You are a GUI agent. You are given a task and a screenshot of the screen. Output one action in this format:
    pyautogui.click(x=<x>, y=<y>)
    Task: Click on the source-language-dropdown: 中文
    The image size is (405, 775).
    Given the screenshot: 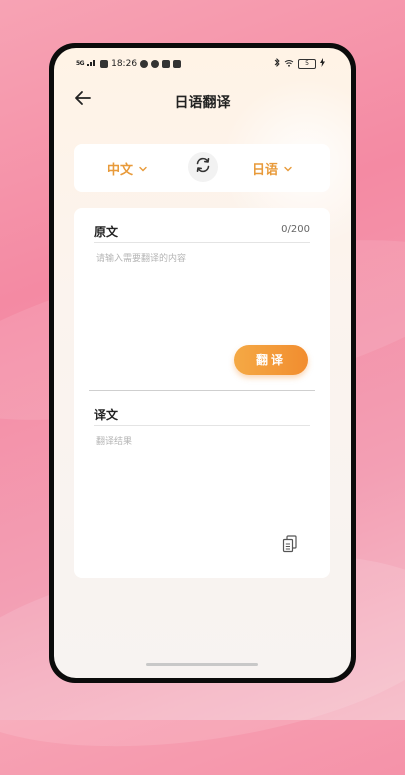 What is the action you would take?
    pyautogui.click(x=127, y=168)
    